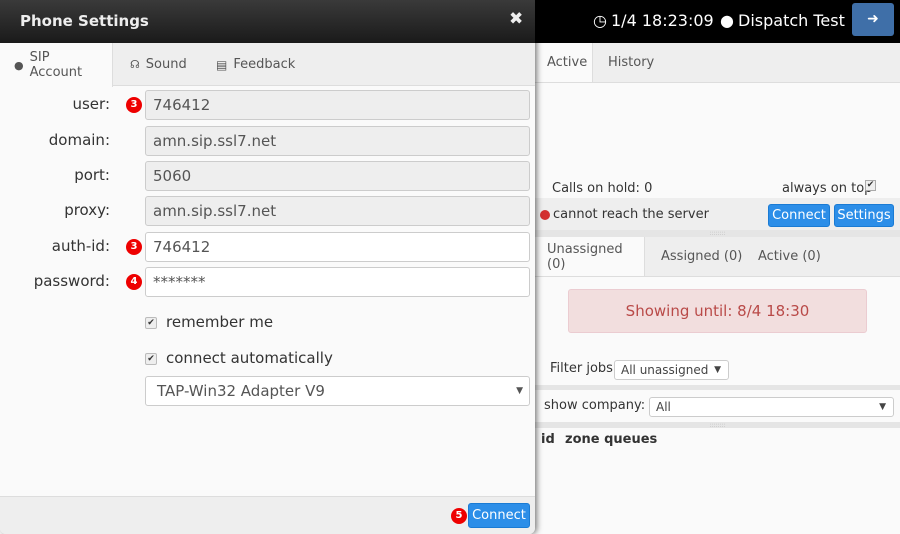 The width and height of the screenshot is (900, 534). Describe the element at coordinates (91, 104) in the screenshot. I see `field-label: user:` at that location.